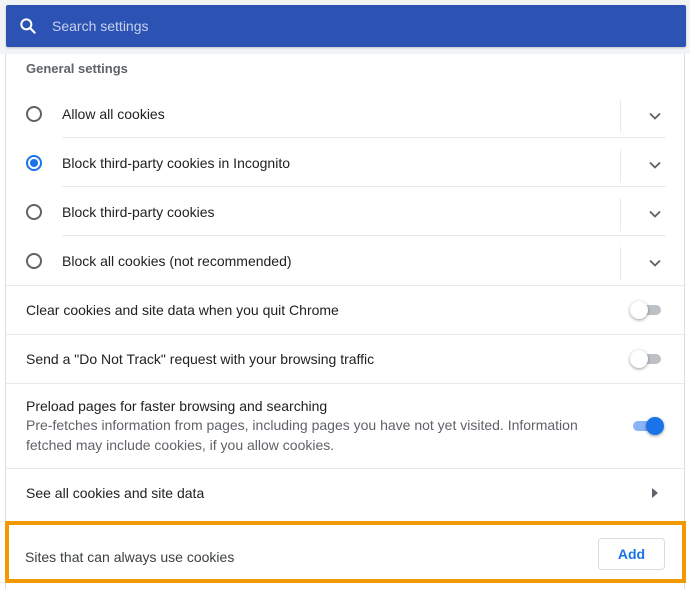 The image size is (690, 589). I want to click on radio-label: Allow all cookies, so click(113, 114).